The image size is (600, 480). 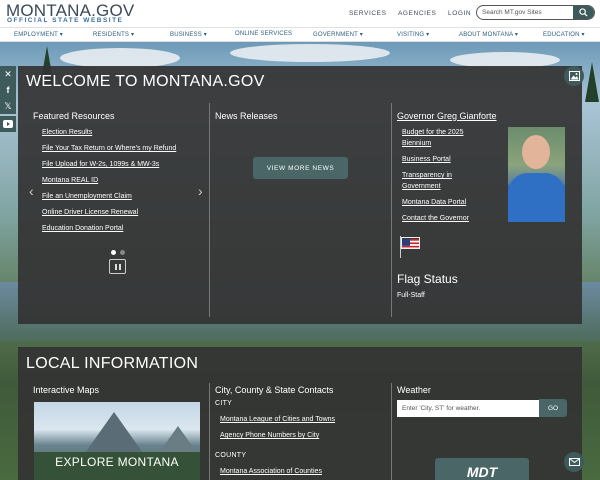 I want to click on mail-icon, so click(x=574, y=462).